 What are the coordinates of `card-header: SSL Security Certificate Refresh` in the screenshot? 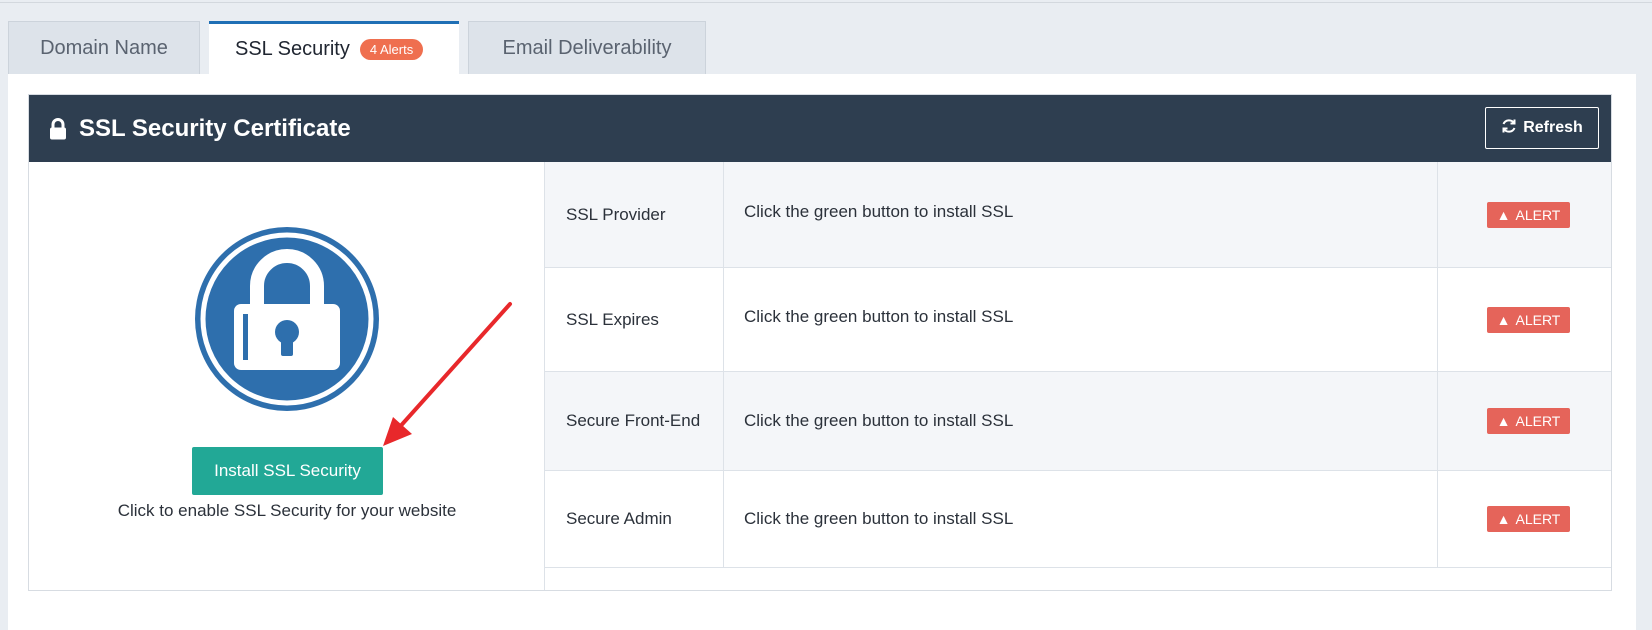 It's located at (820, 128).